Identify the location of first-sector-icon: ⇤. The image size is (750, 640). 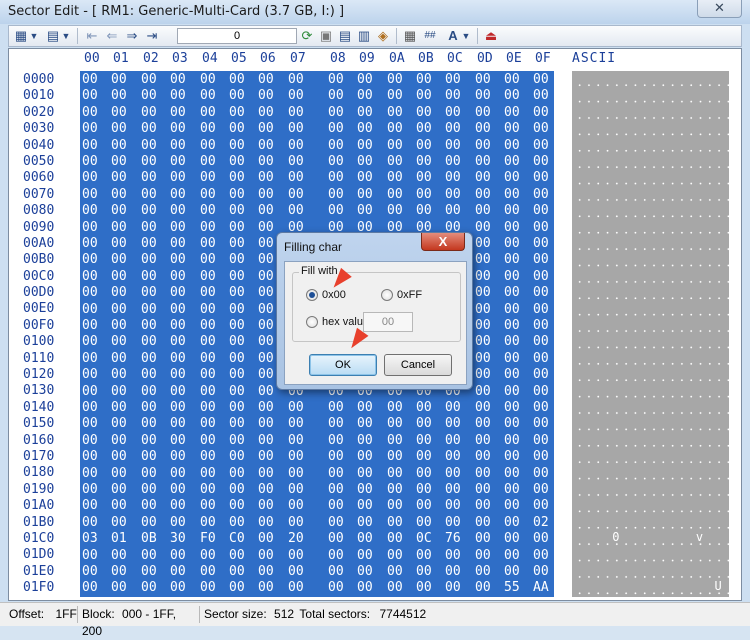
(92, 36).